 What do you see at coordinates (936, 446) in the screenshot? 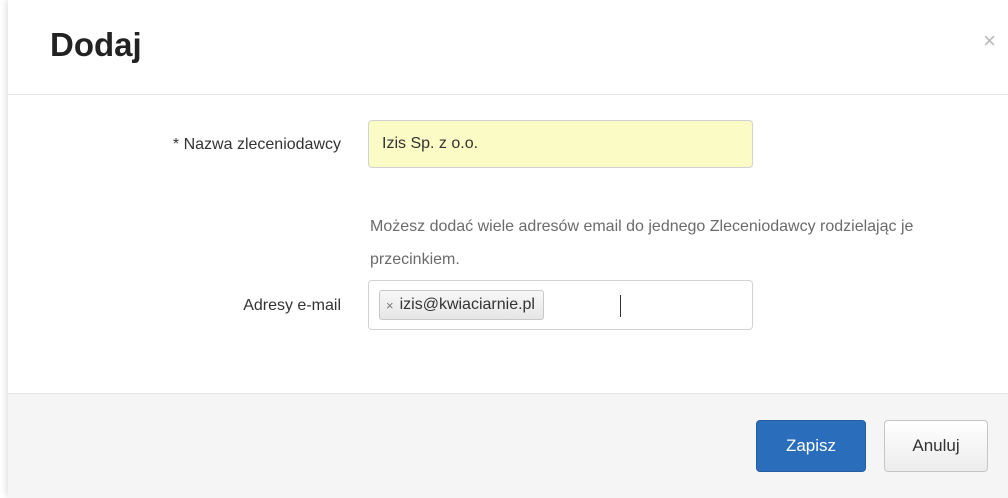
I see `cancel-button: Anuluj` at bounding box center [936, 446].